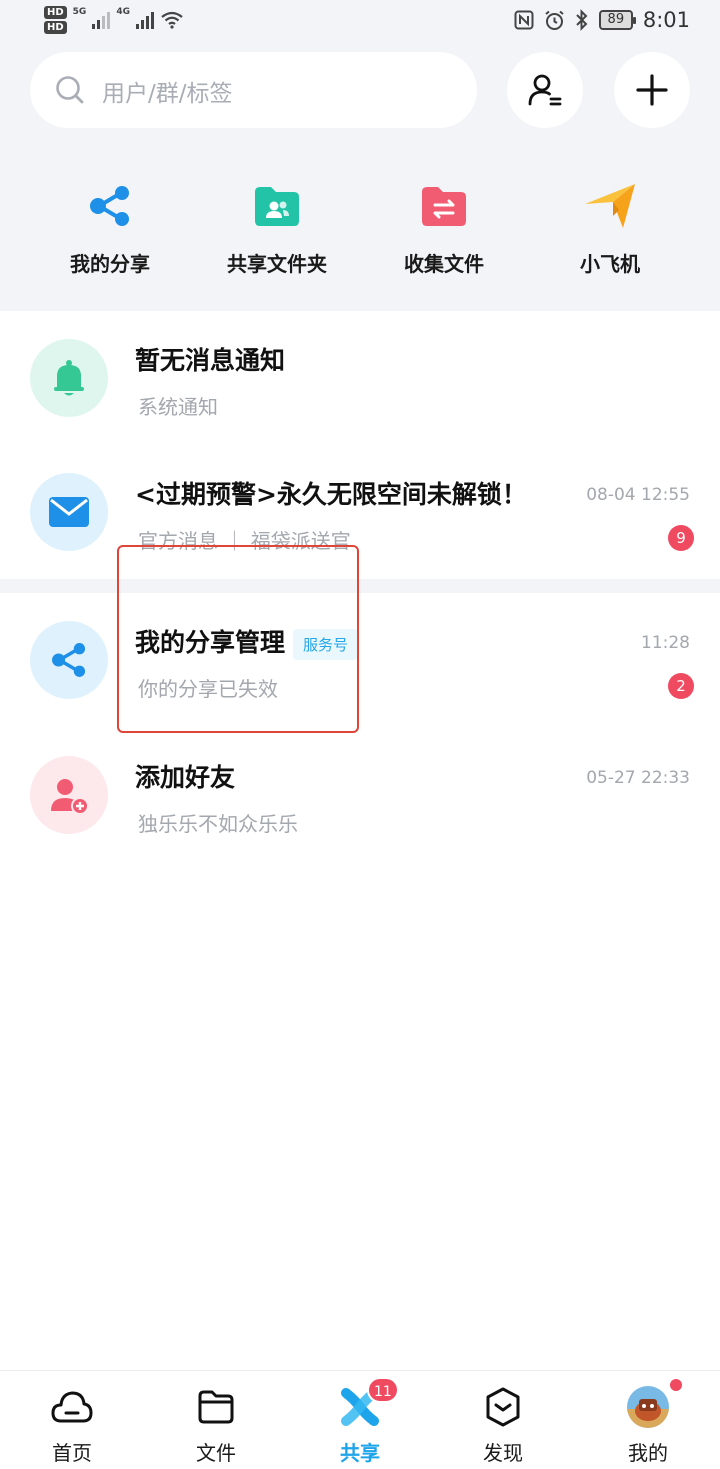 The image size is (720, 1469). I want to click on message-subtitle: 系统通知, so click(178, 407).